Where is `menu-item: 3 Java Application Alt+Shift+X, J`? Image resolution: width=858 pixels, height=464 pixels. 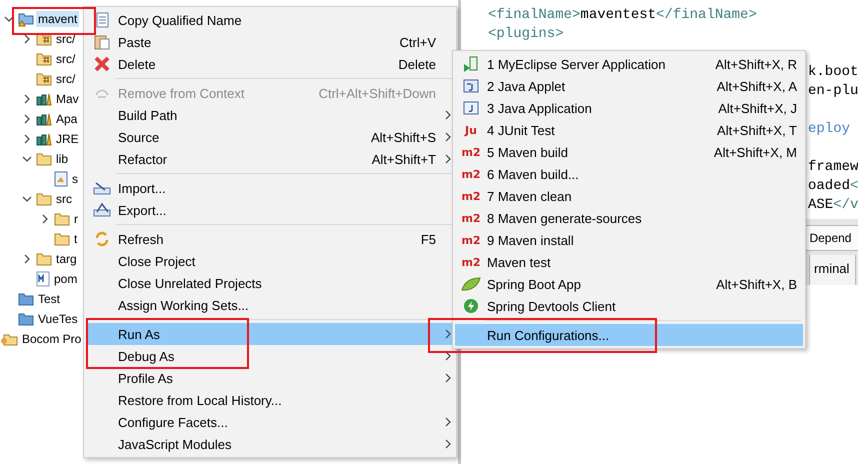 menu-item: 3 Java Application Alt+Shift+X, J is located at coordinates (629, 108).